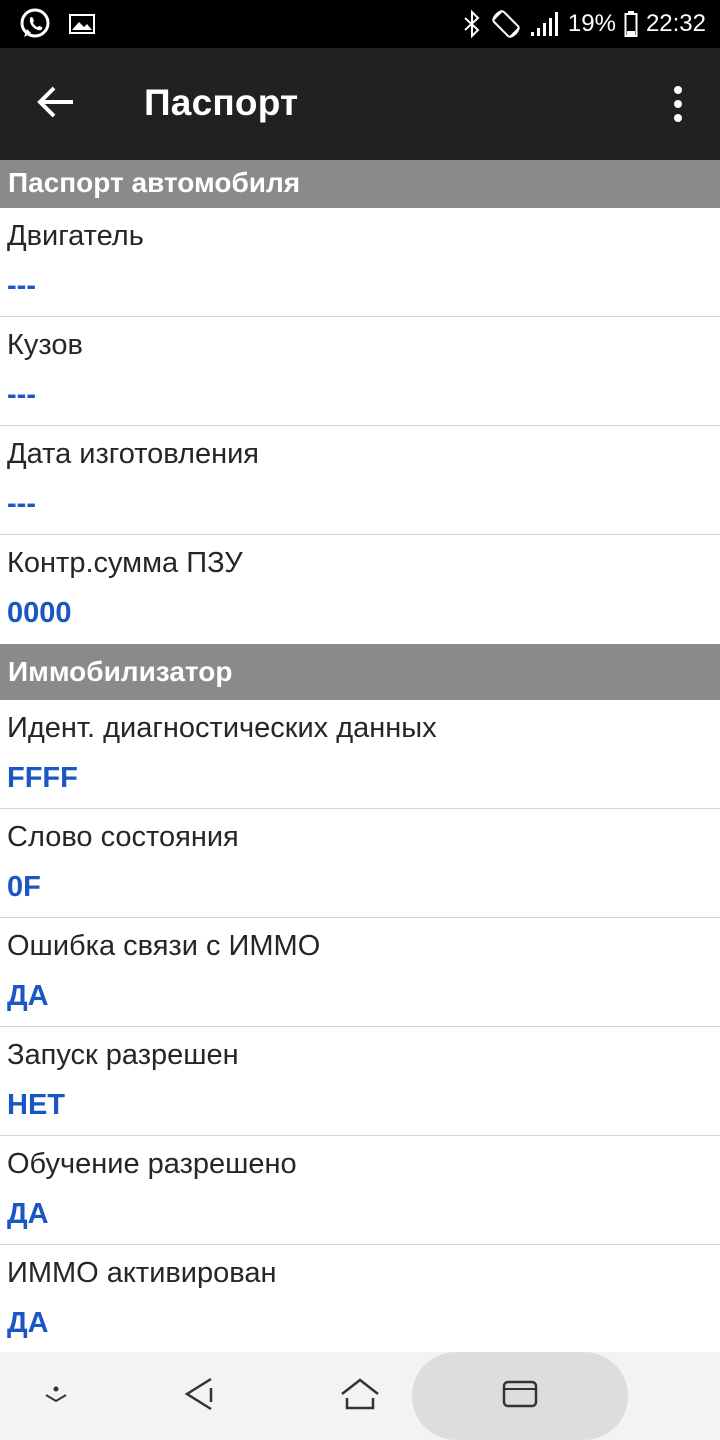 The image size is (720, 1440). I want to click on list-item-immo-link-error: Ошибка связи с ИММО ДА, so click(360, 972).